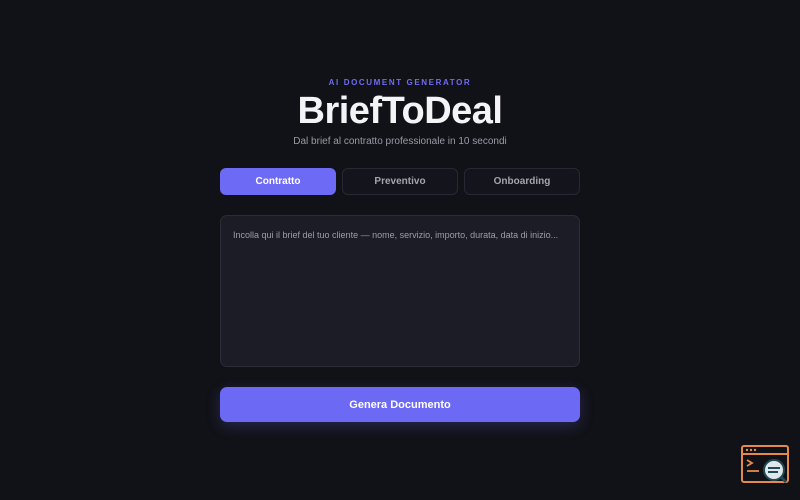 Image resolution: width=800 pixels, height=500 pixels. What do you see at coordinates (522, 181) in the screenshot?
I see `tab-onboarding: Onboarding` at bounding box center [522, 181].